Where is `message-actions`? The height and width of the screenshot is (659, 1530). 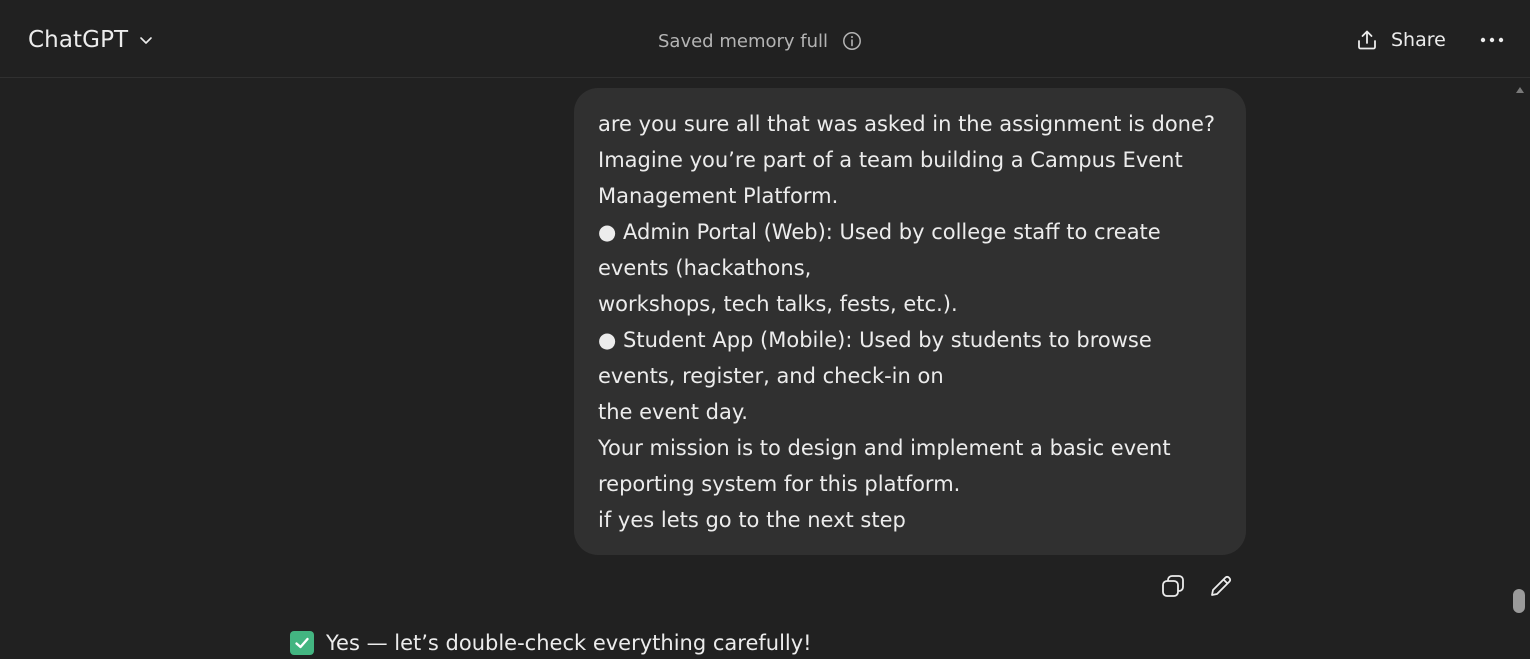 message-actions is located at coordinates (1197, 586).